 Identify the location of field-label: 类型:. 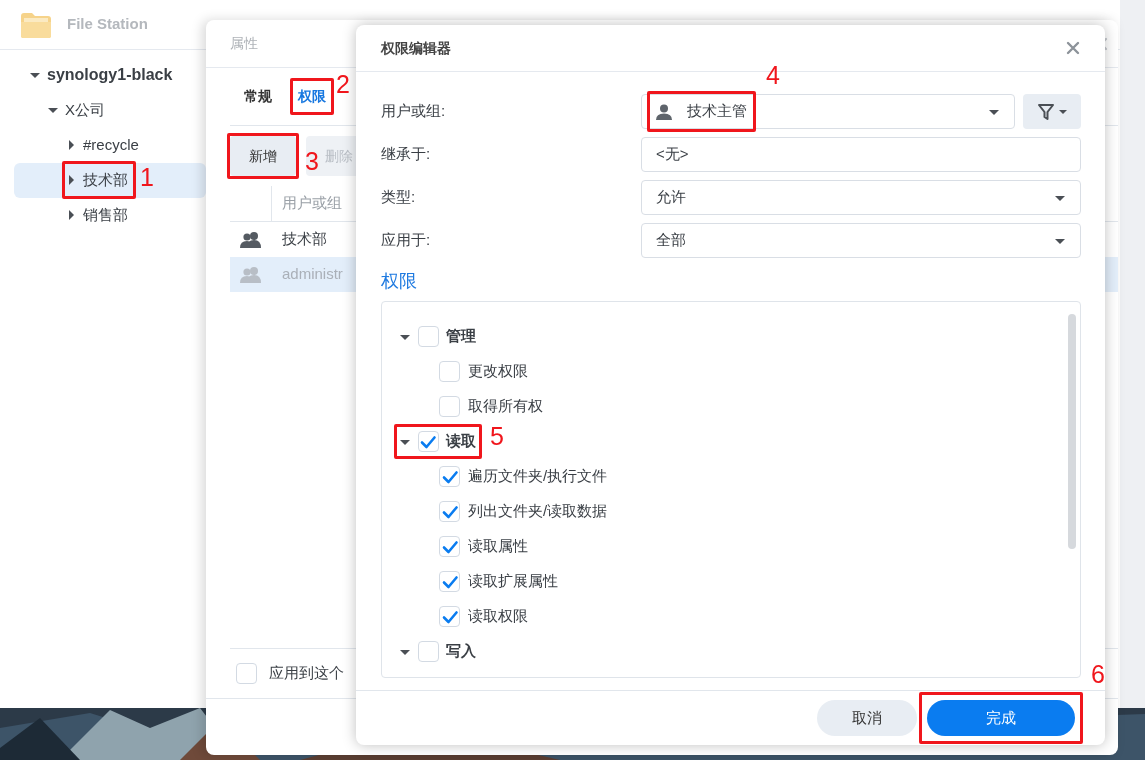
(399, 197).